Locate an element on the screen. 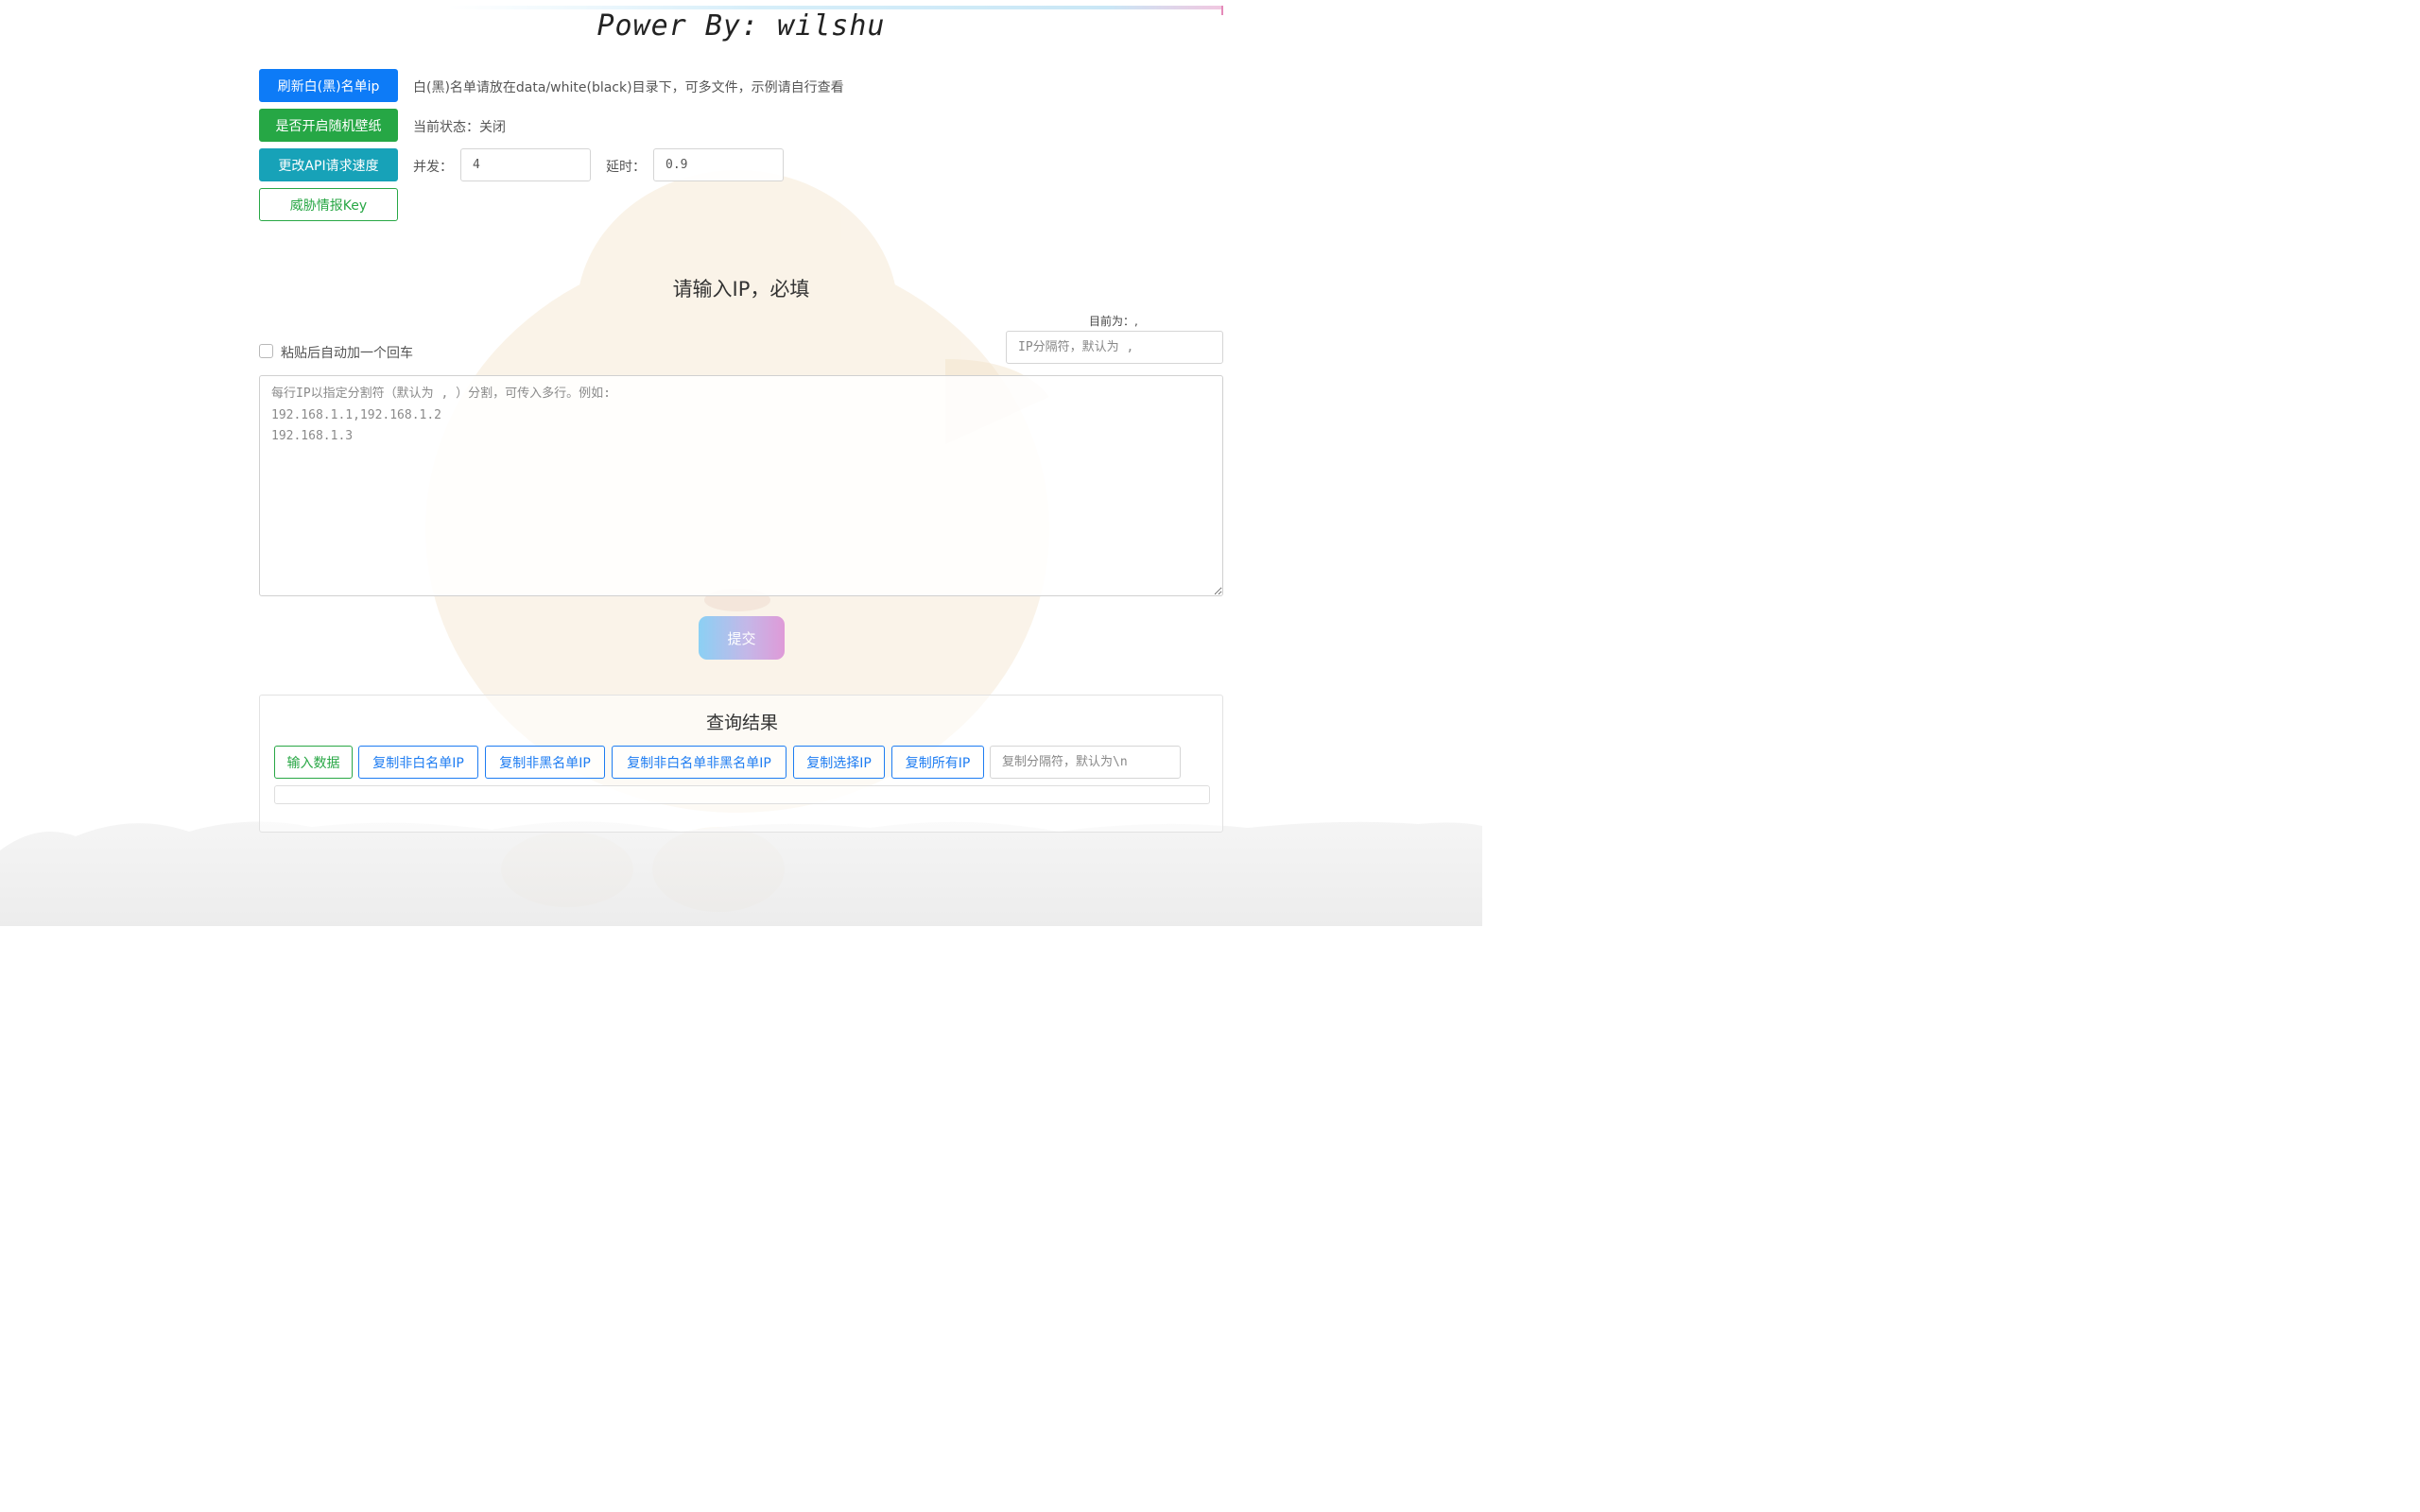 This screenshot has height=1512, width=2420. results-heading: 查询结果 is located at coordinates (742, 723).